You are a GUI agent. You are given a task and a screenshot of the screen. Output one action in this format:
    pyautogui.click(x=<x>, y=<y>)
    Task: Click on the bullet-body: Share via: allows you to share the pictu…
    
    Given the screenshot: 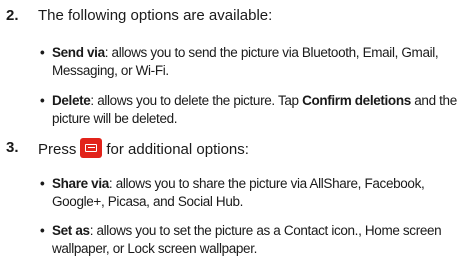 What is the action you would take?
    pyautogui.click(x=261, y=193)
    